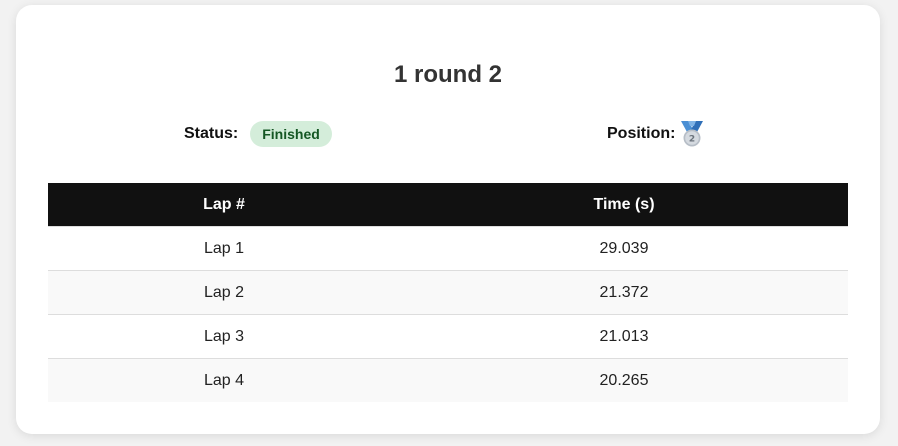  Describe the element at coordinates (624, 292) in the screenshot. I see `time-cell: 21.372` at that location.